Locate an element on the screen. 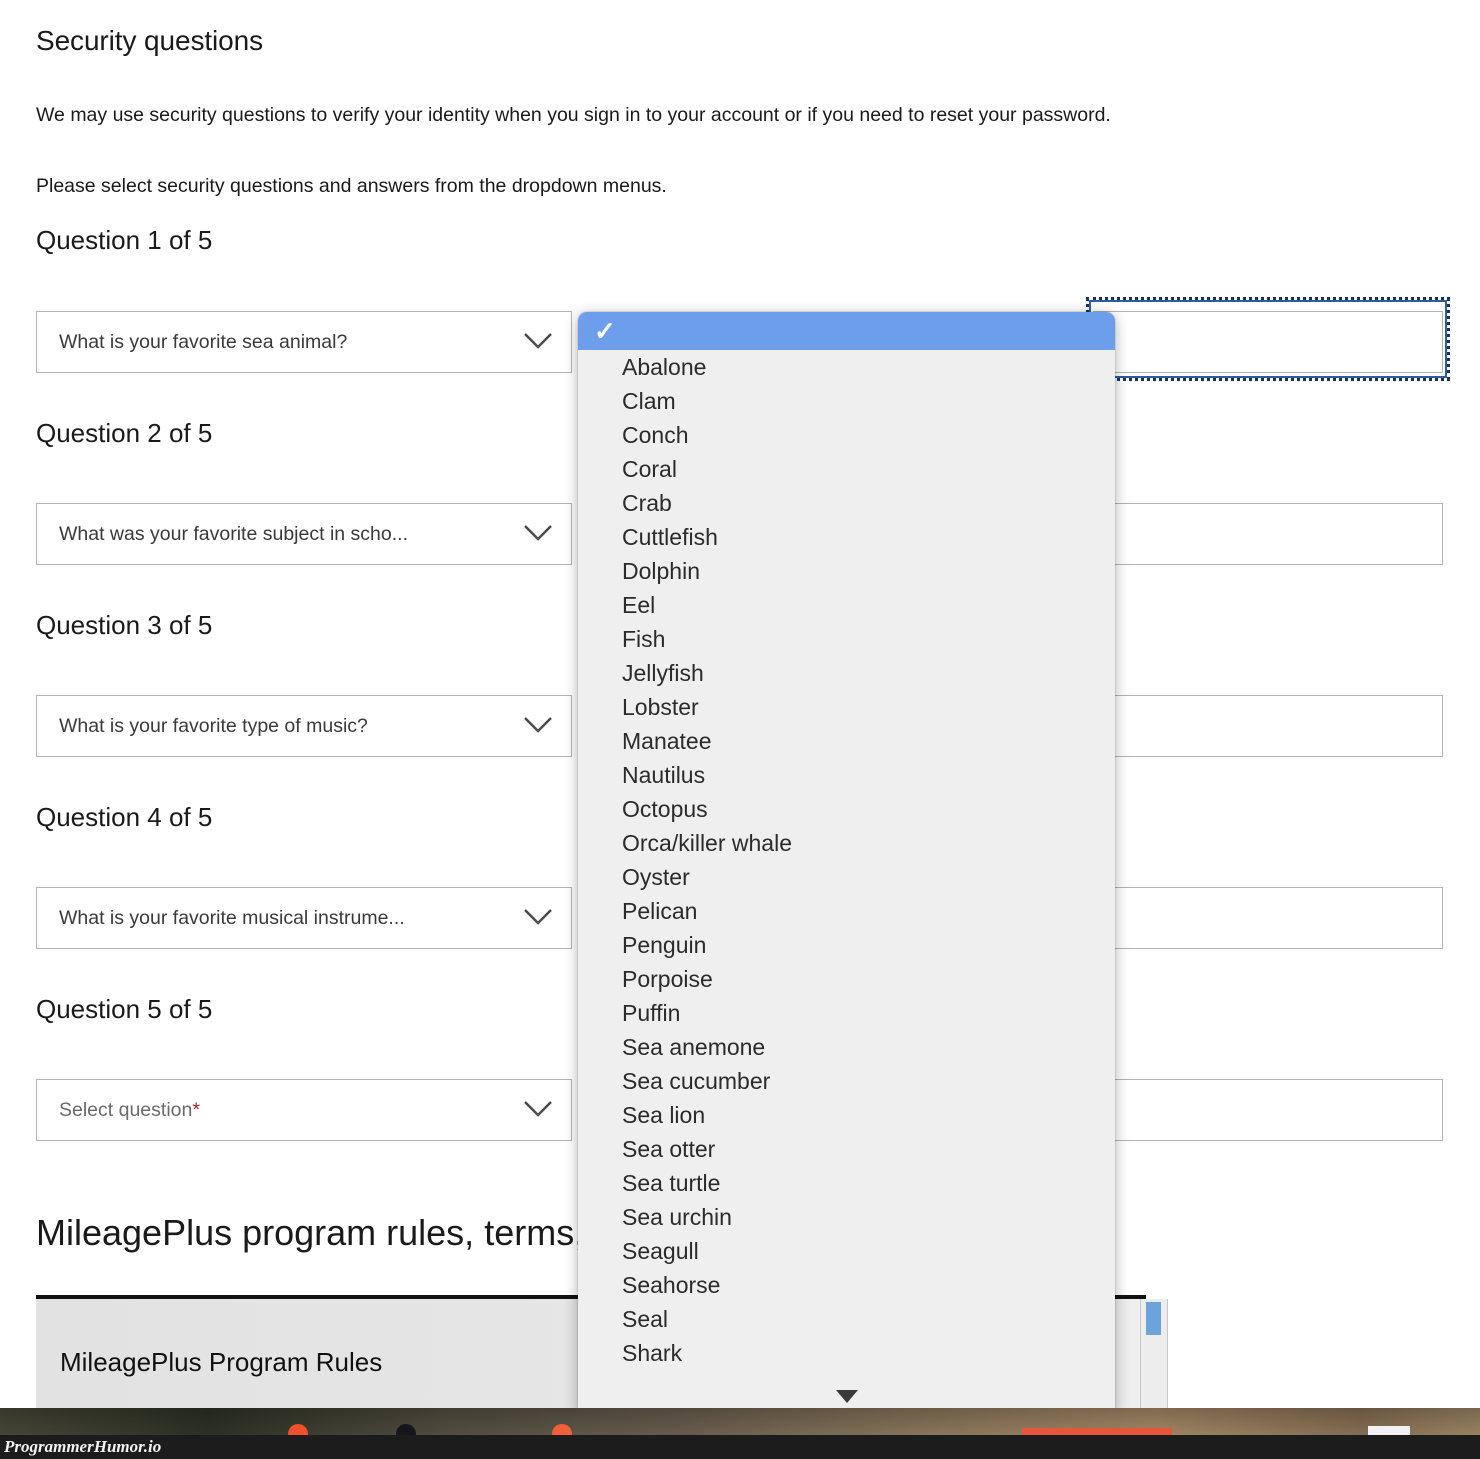 This screenshot has width=1480, height=1459. page-title: Security questions is located at coordinates (149, 40).